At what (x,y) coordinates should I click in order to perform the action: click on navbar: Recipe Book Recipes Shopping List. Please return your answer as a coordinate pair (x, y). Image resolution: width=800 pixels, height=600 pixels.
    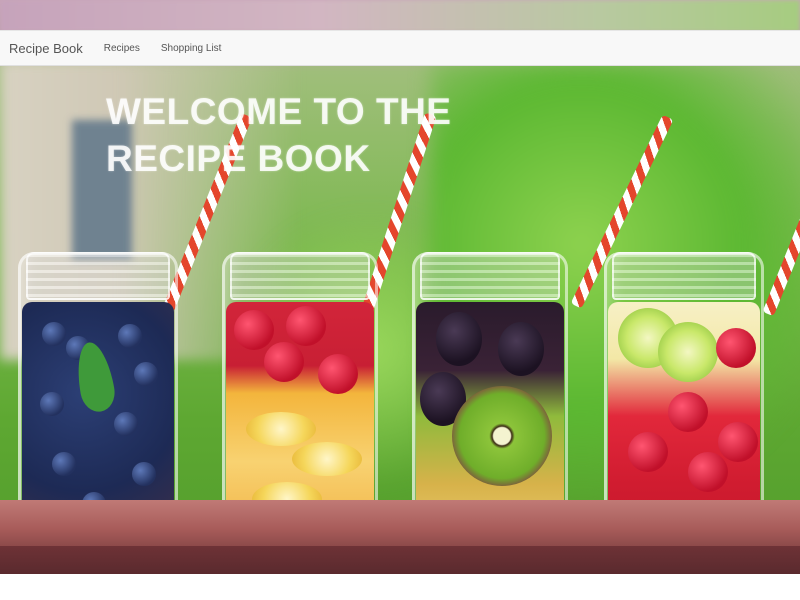
    Looking at the image, I should click on (400, 48).